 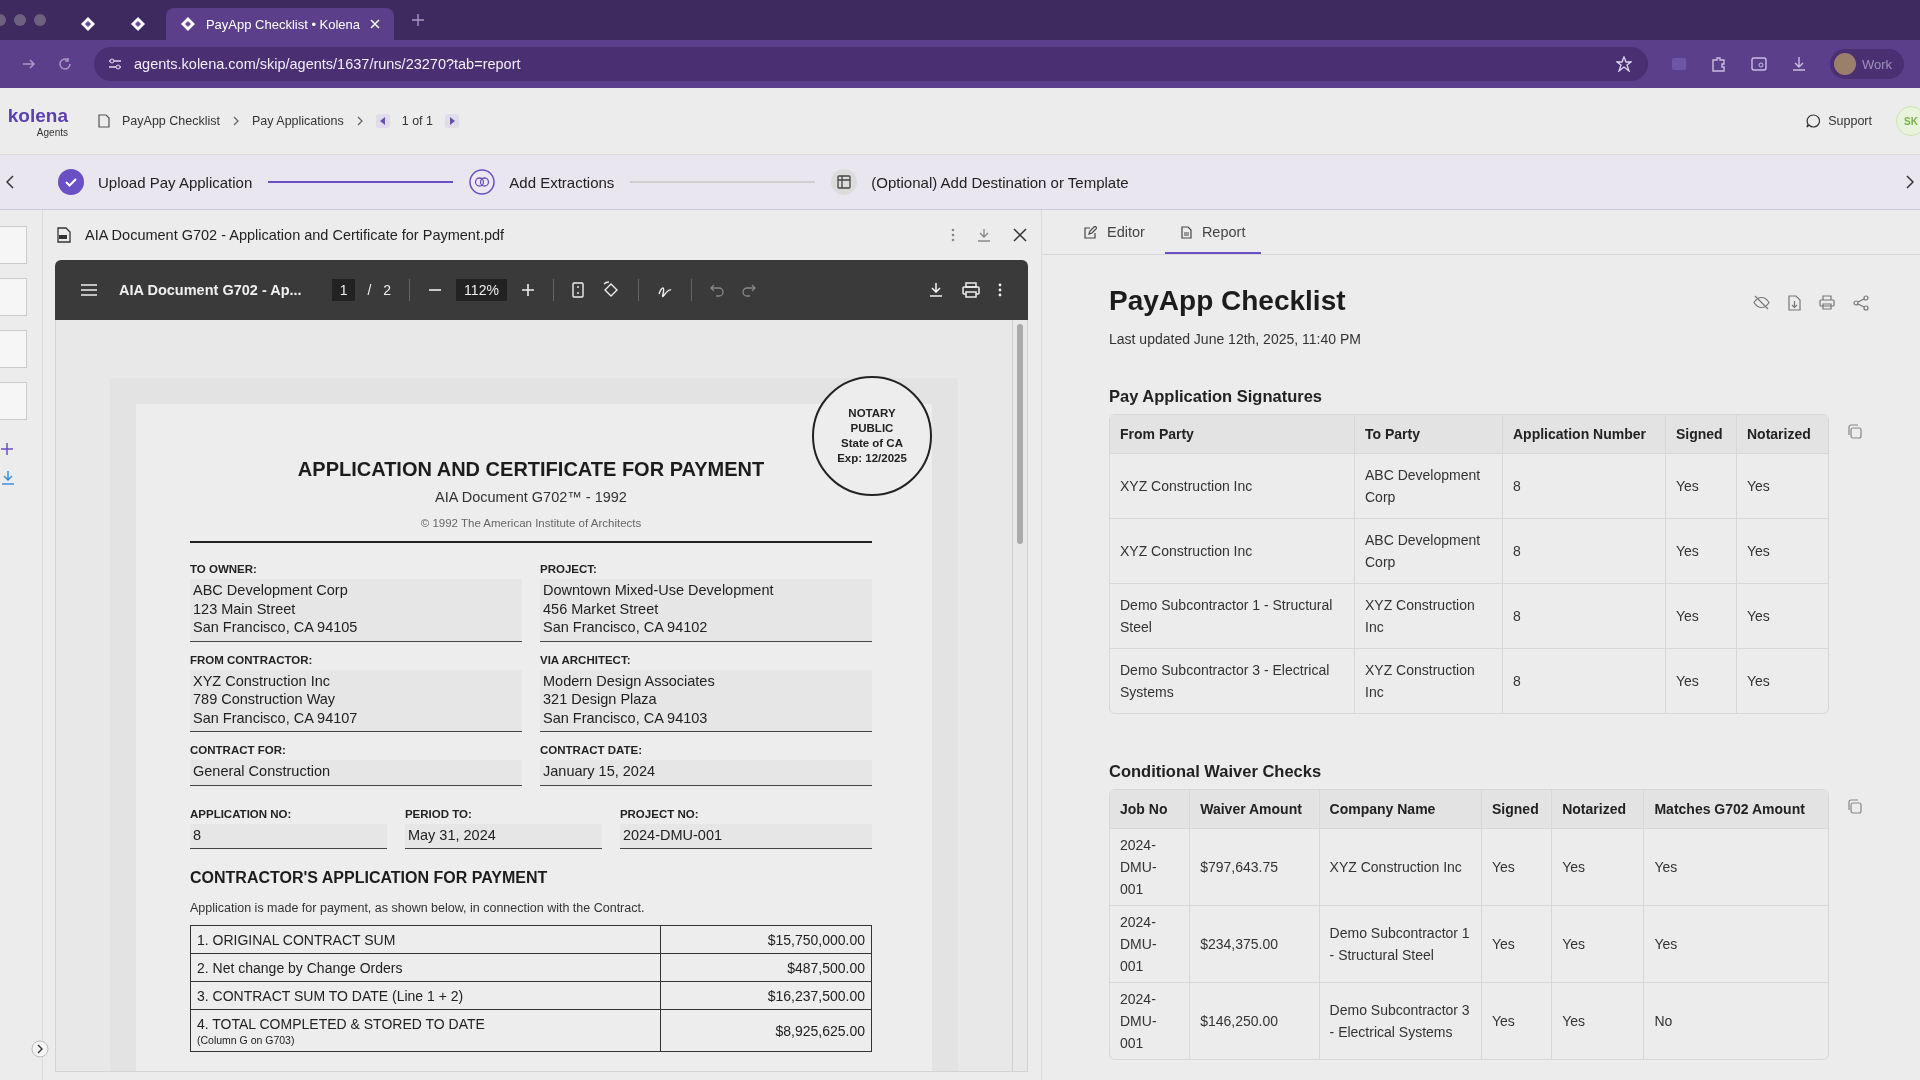 What do you see at coordinates (766, 1030) in the screenshot?
I see `line-item-amount: $8,925,625.00` at bounding box center [766, 1030].